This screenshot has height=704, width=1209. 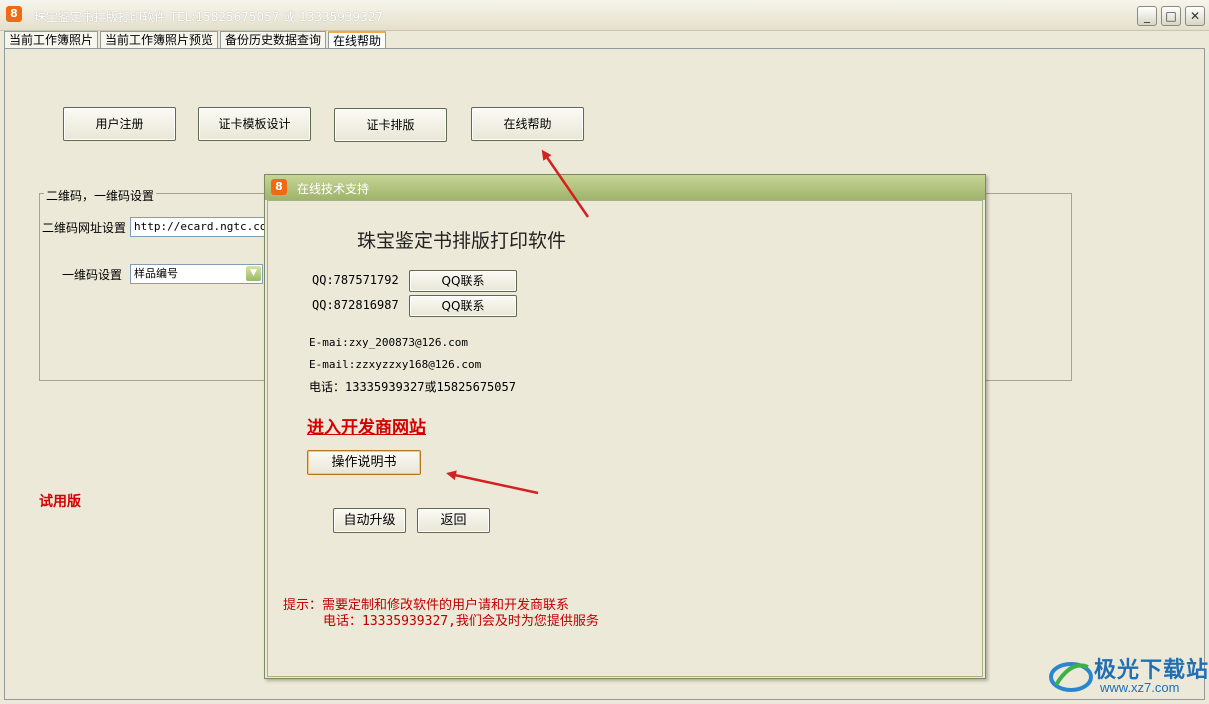 I want to click on email1-text: E-mai:zxy_200873@126.com, so click(x=388, y=342).